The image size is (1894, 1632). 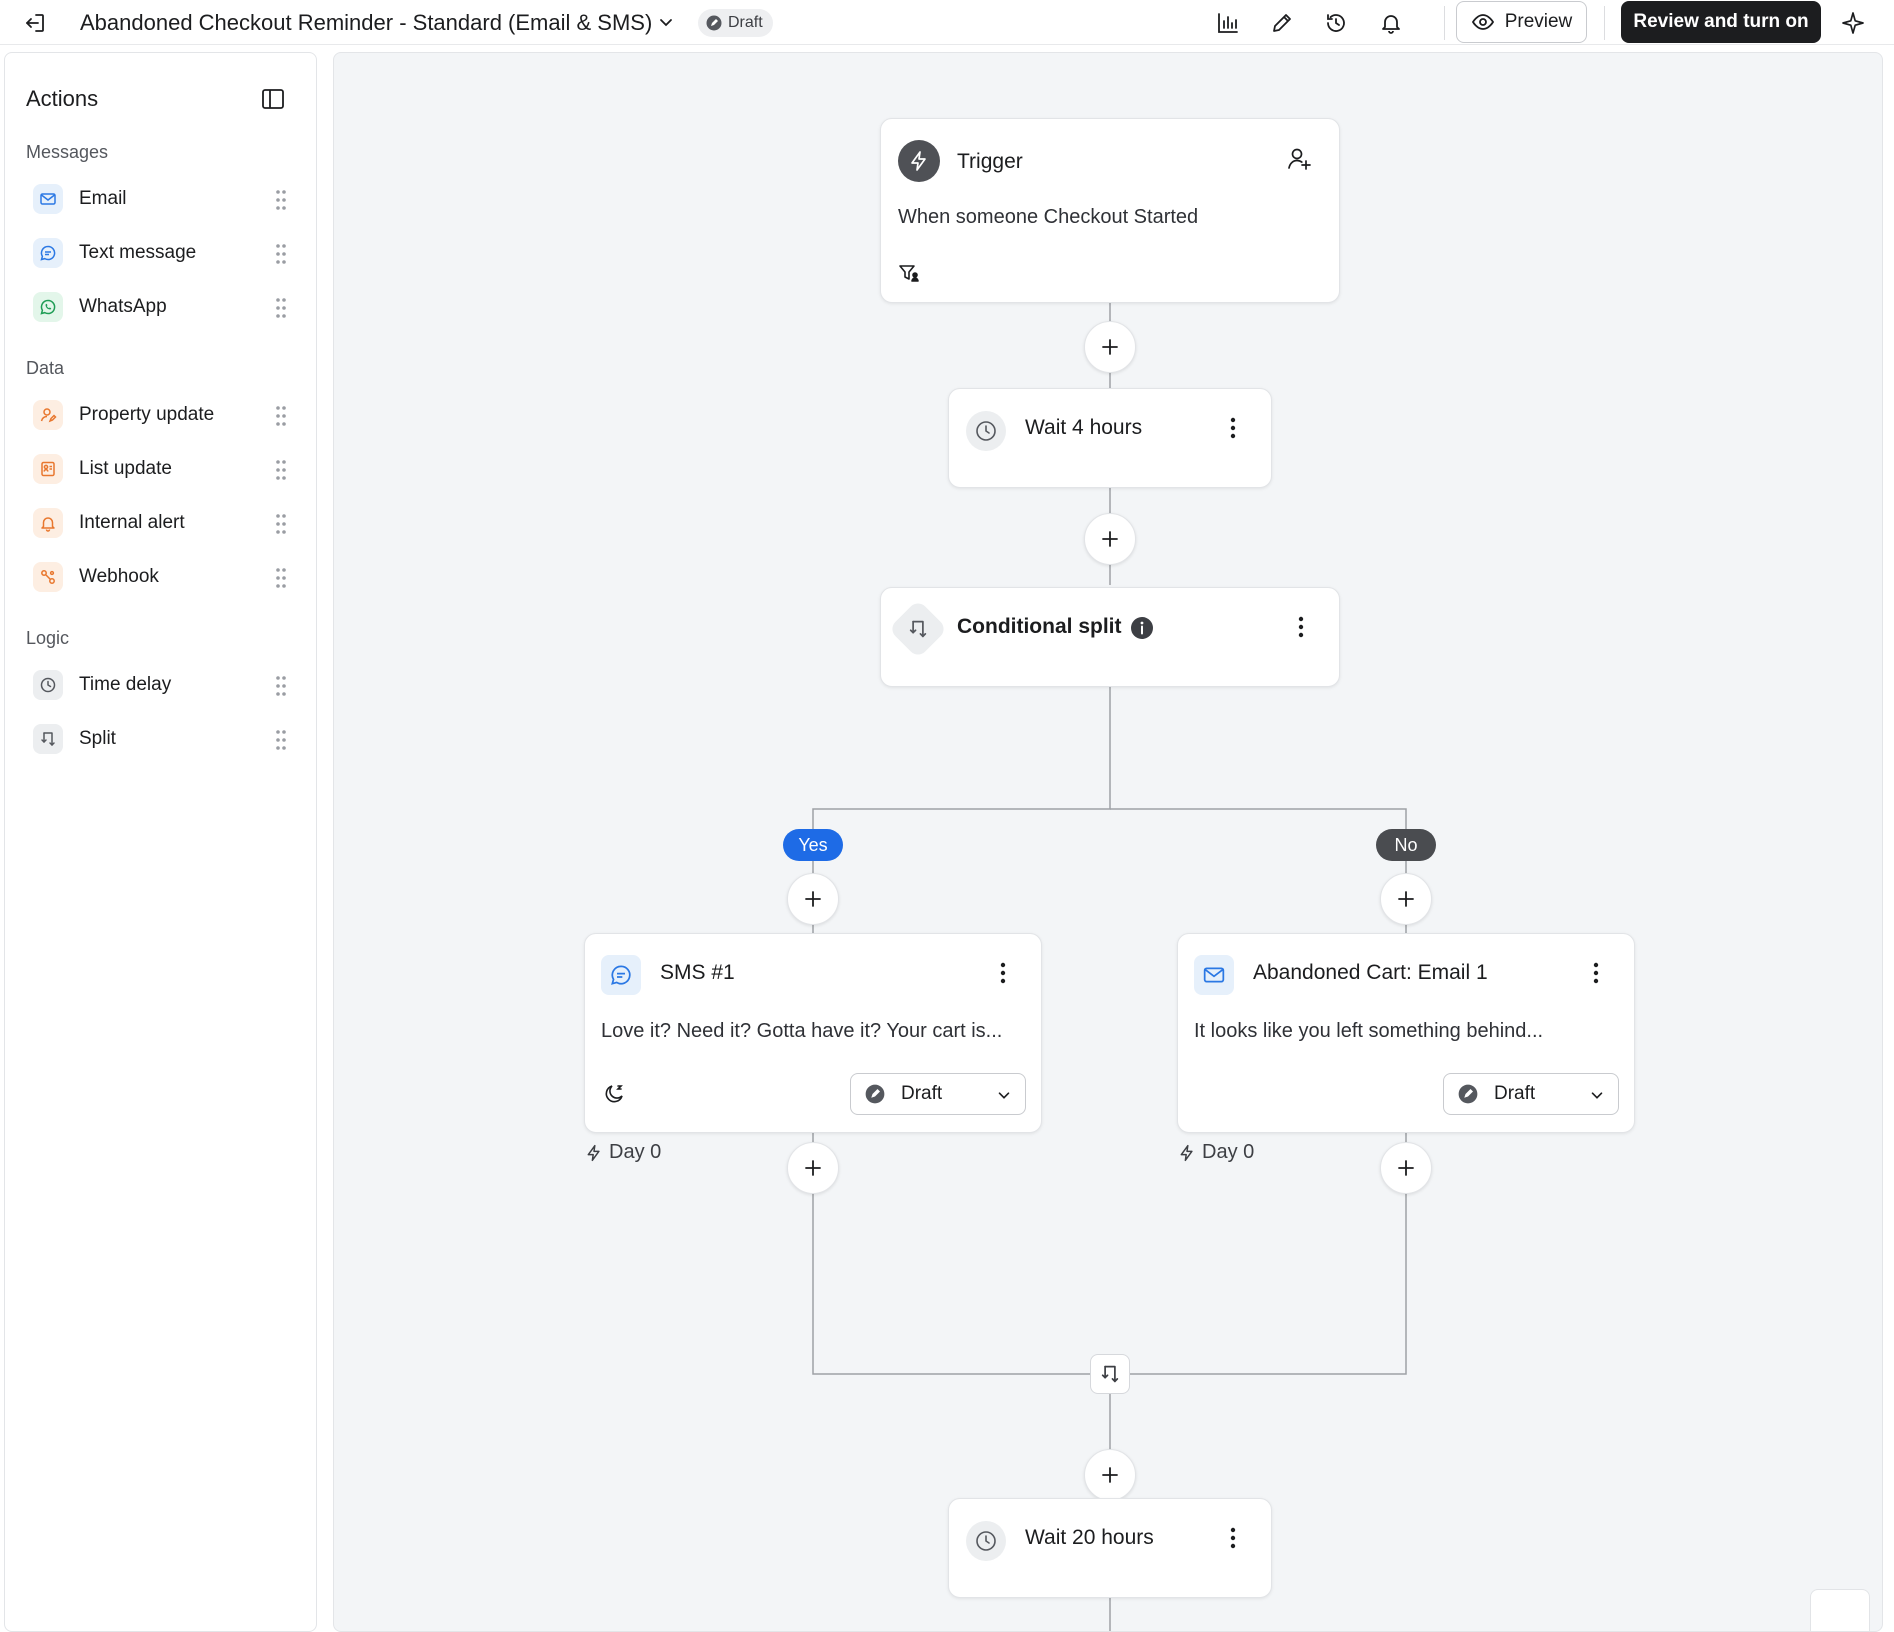 What do you see at coordinates (1110, 637) in the screenshot?
I see `conditional-split-card: Conditional split` at bounding box center [1110, 637].